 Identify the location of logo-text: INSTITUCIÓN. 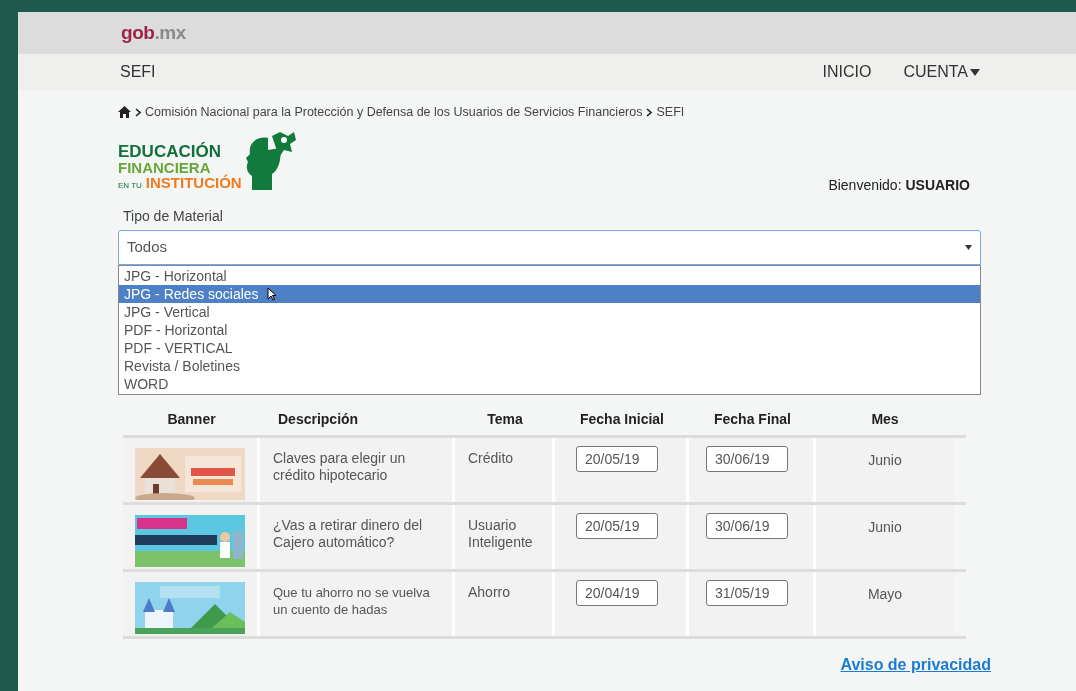
(193, 182).